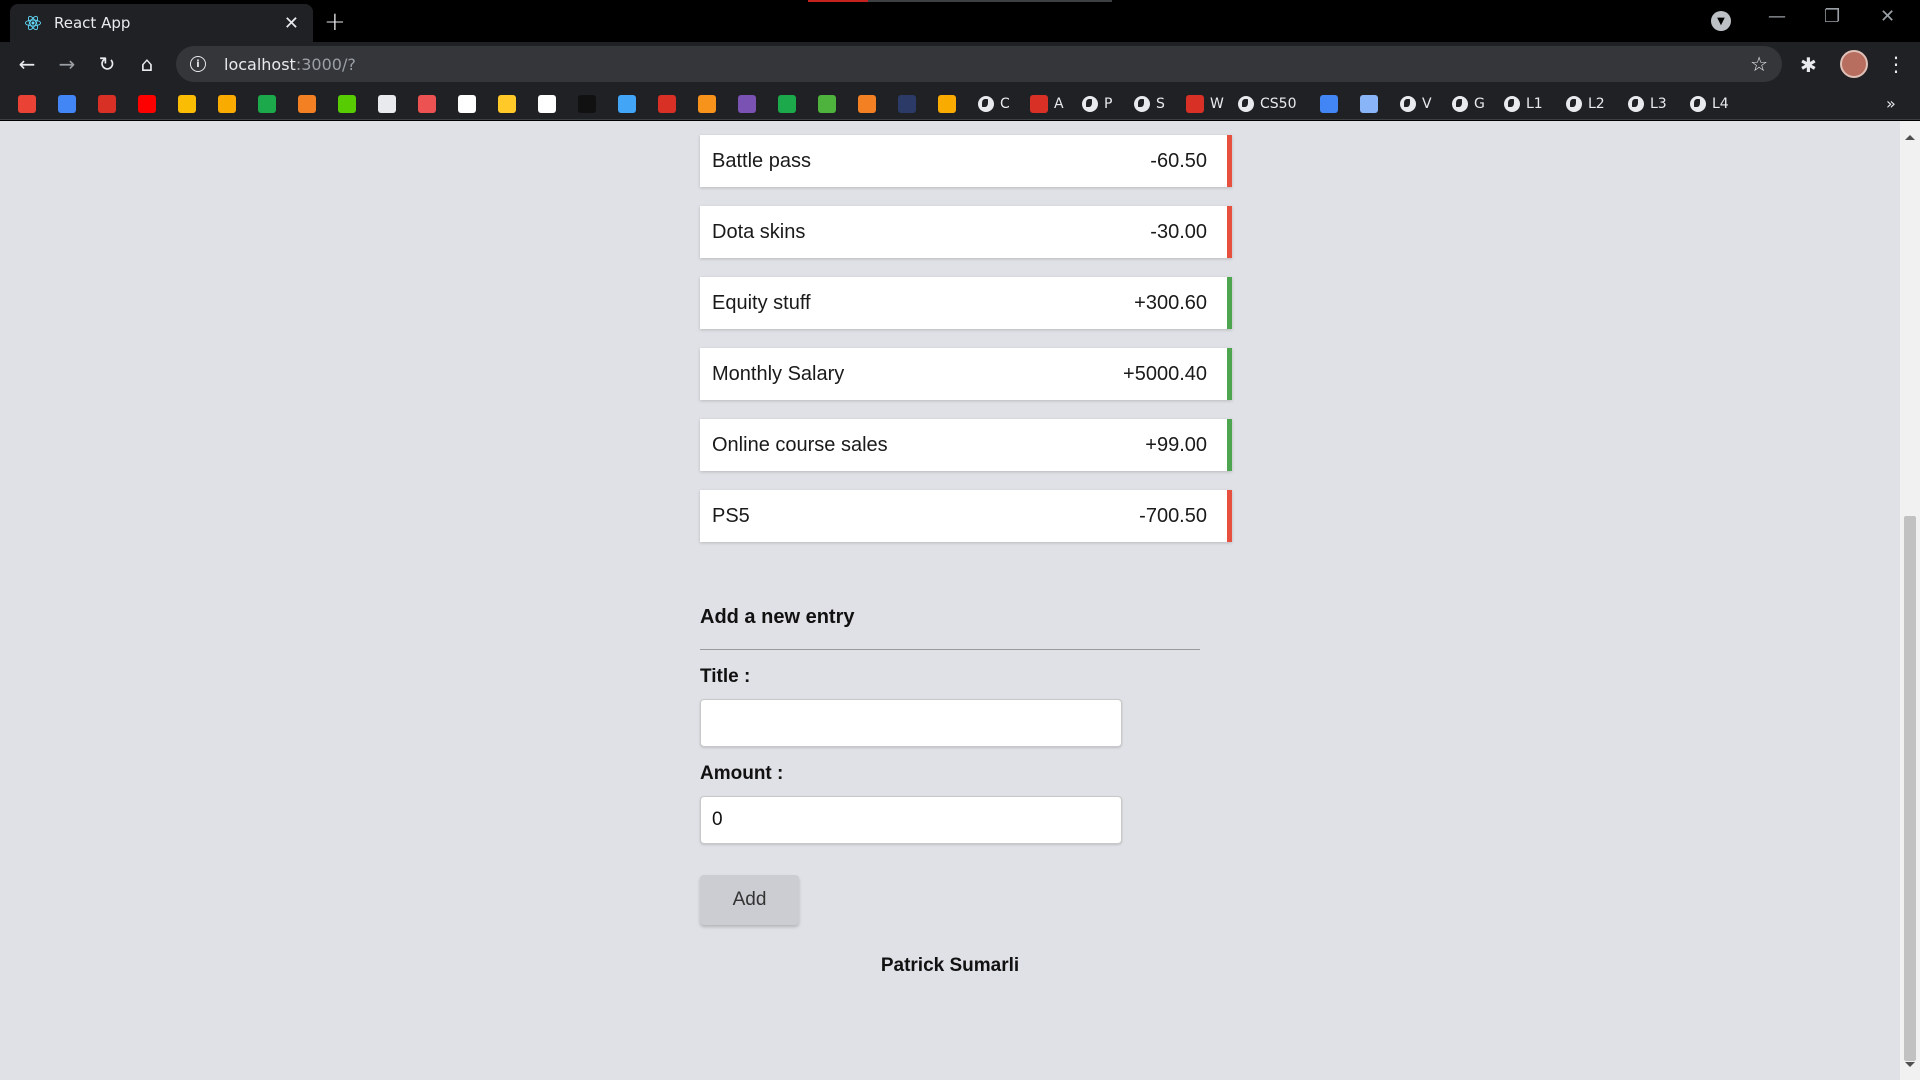  I want to click on amount-label: Amount :, so click(742, 773).